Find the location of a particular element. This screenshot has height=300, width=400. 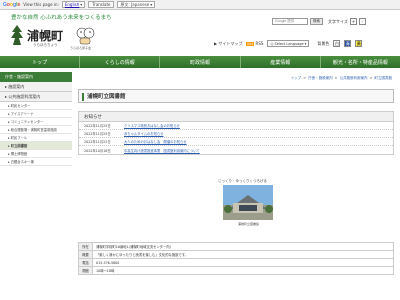

text-size-down-button: - is located at coordinates (362, 21).